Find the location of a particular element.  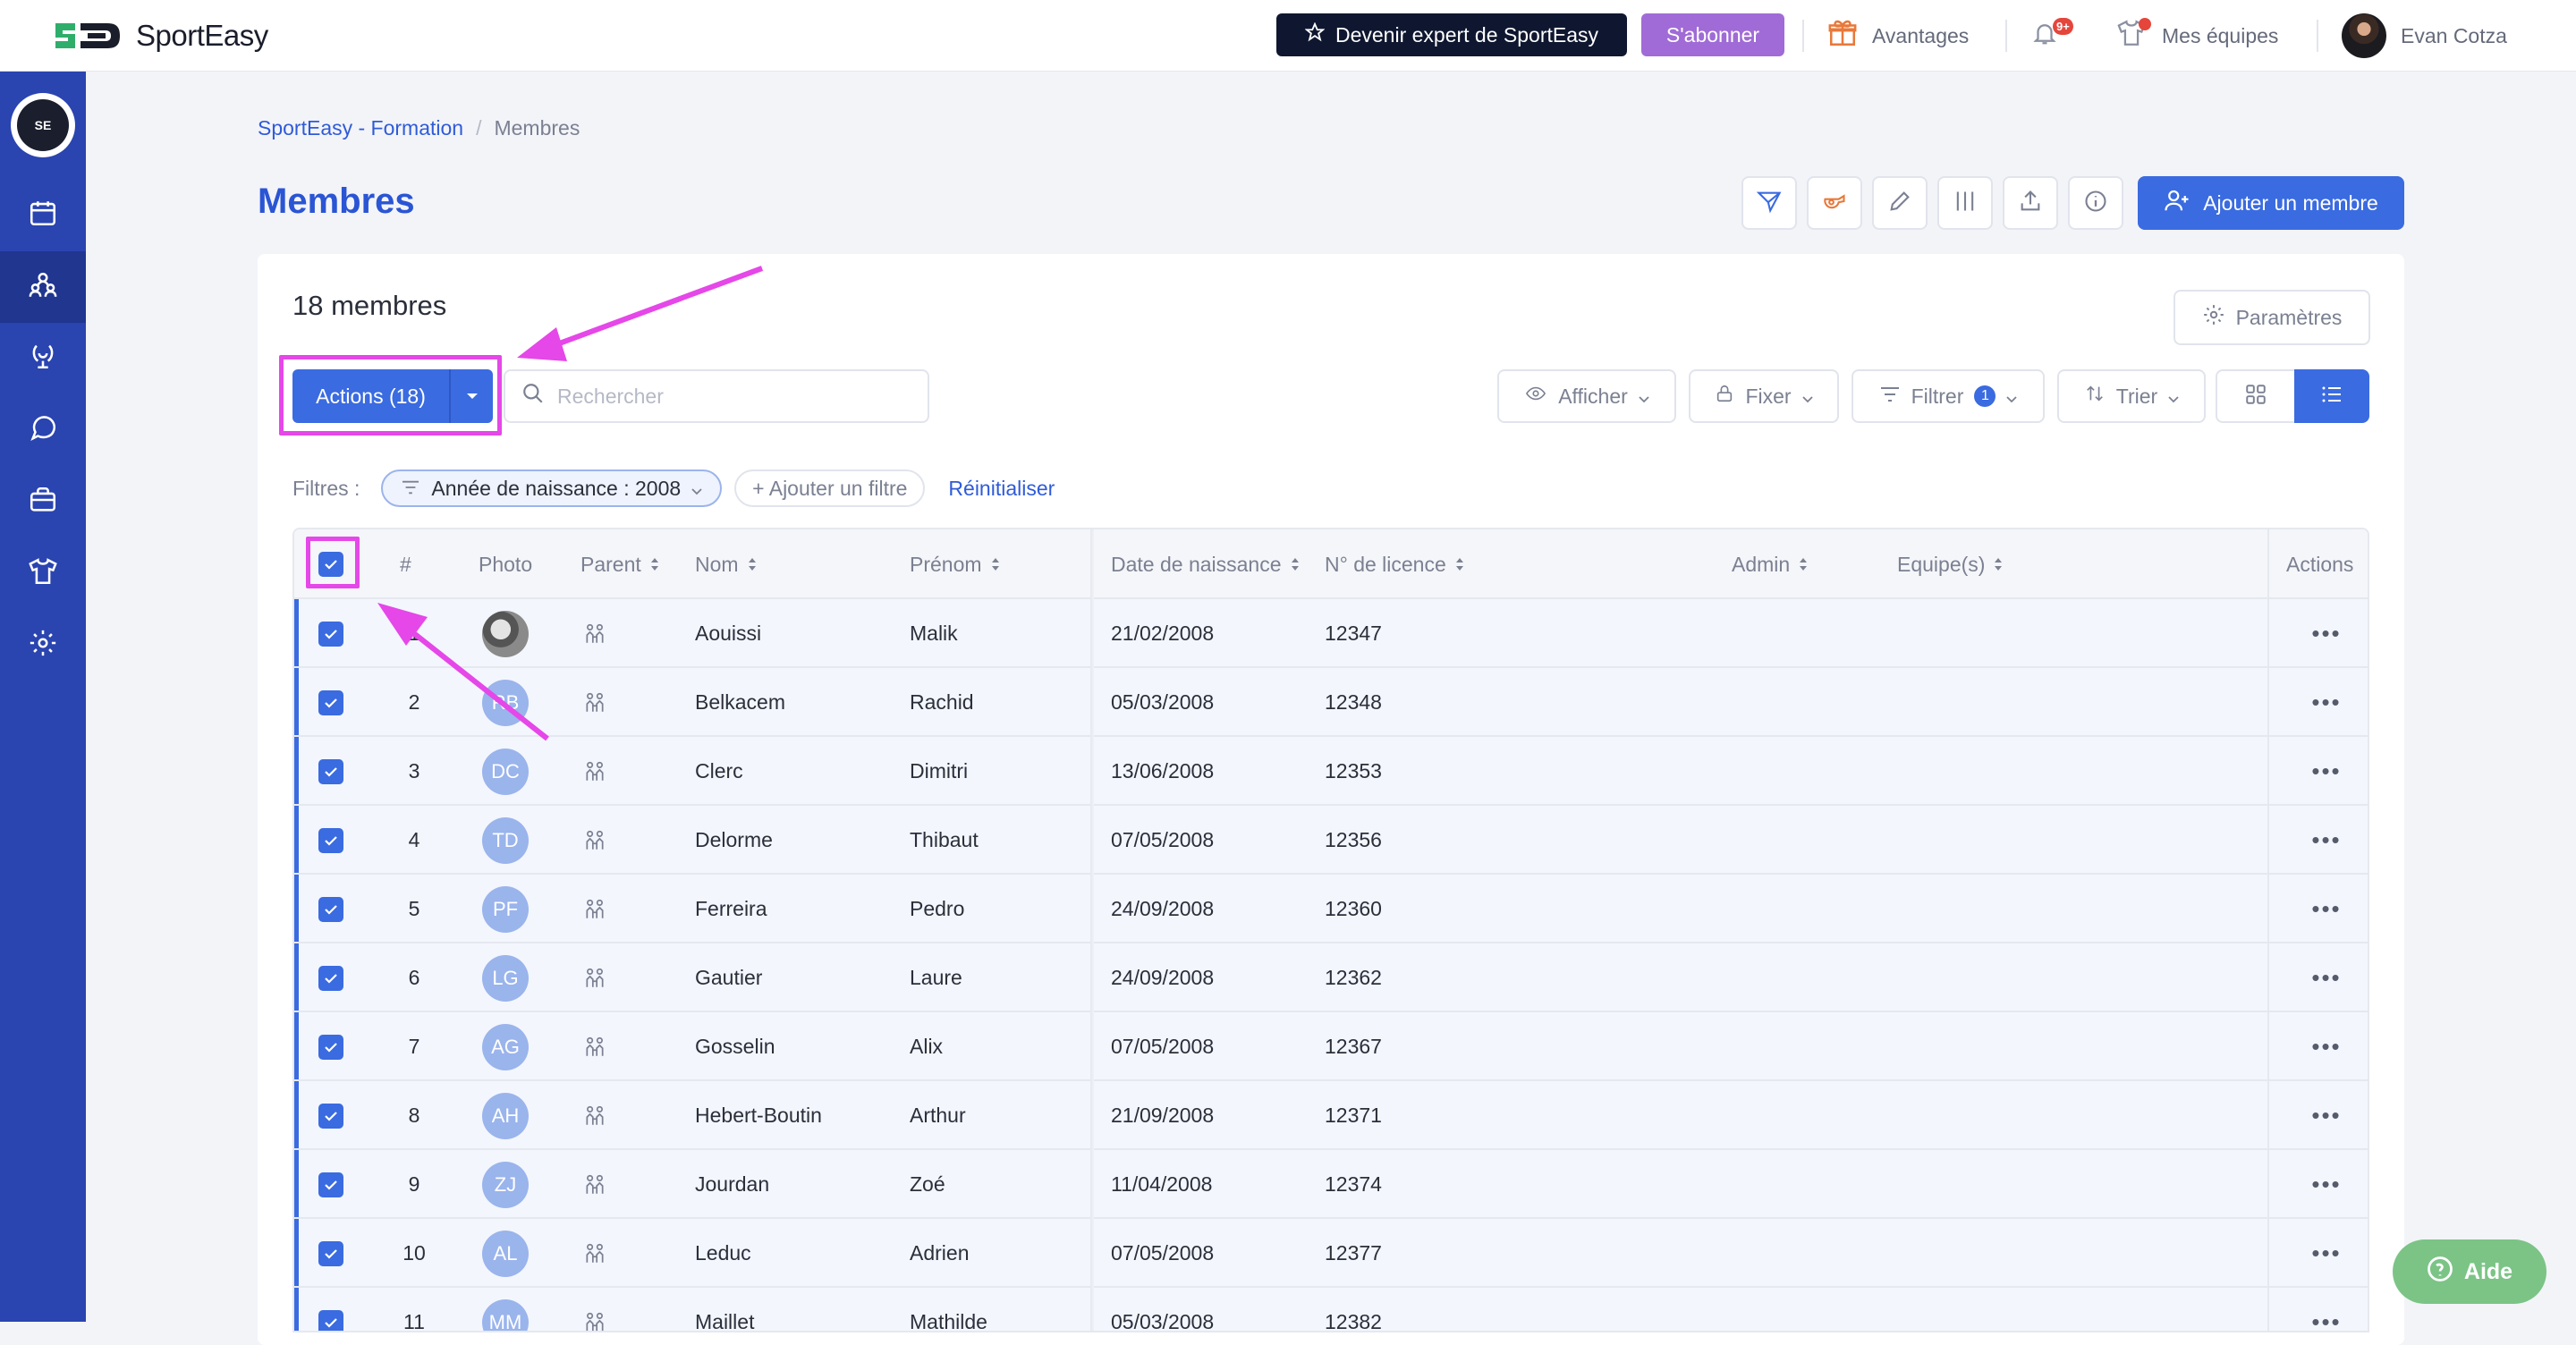

help-button: Aide is located at coordinates (2469, 1271).